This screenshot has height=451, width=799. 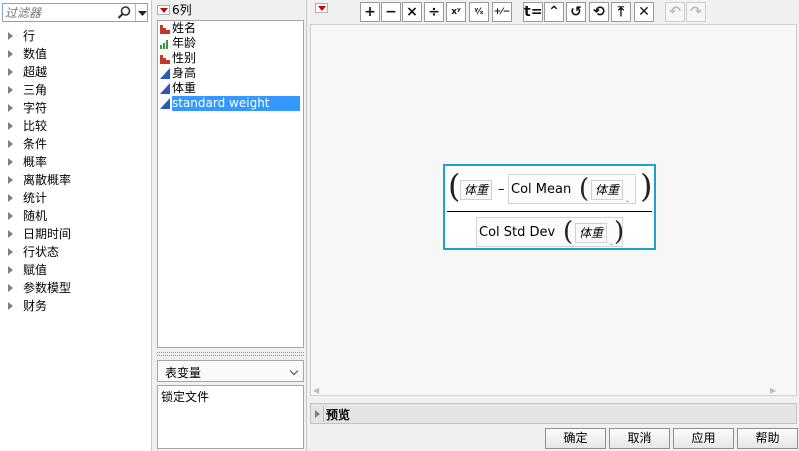 What do you see at coordinates (75, 198) in the screenshot?
I see `category-item: 统计` at bounding box center [75, 198].